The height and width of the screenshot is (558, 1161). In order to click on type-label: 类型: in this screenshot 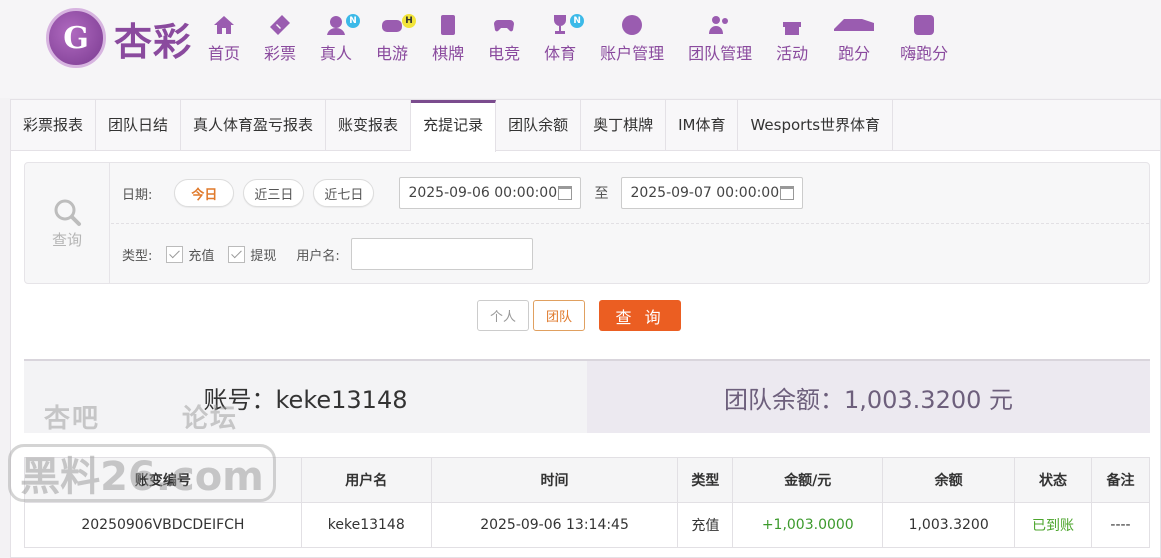, I will do `click(137, 256)`.